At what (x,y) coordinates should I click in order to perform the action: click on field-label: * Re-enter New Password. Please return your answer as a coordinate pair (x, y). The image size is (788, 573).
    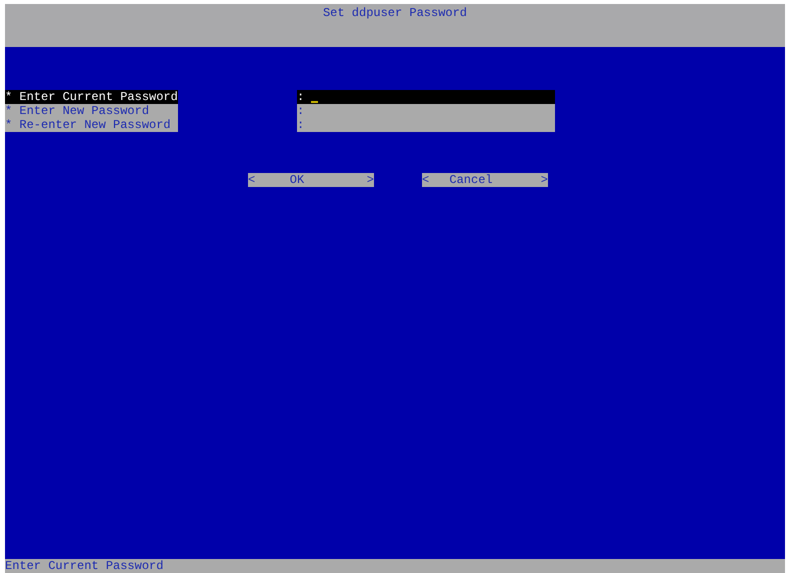
    Looking at the image, I should click on (91, 125).